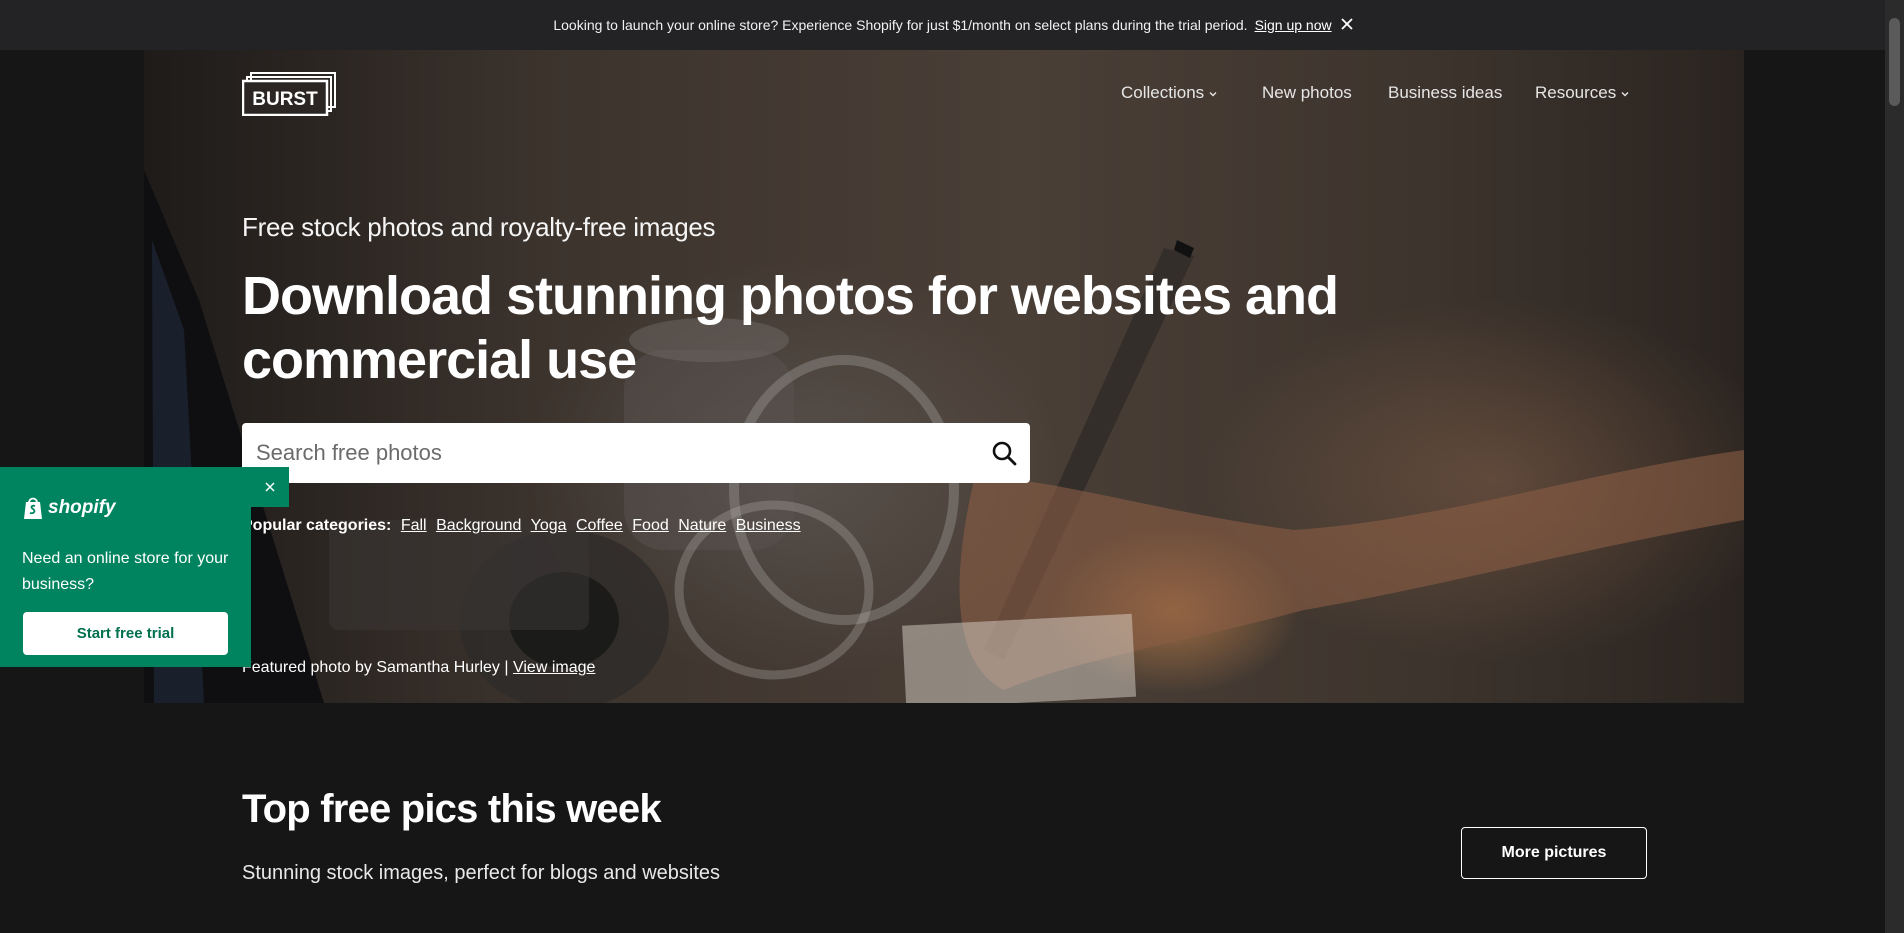 This screenshot has height=933, width=1904. What do you see at coordinates (768, 525) in the screenshot?
I see `category-link-business: Business` at bounding box center [768, 525].